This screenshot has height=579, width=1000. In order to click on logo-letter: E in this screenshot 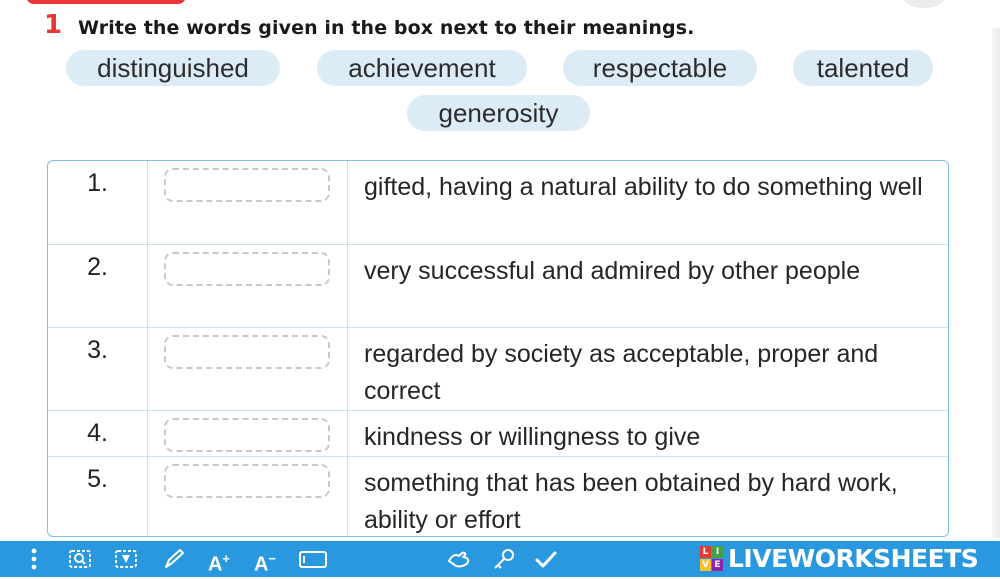, I will do `click(717, 565)`.